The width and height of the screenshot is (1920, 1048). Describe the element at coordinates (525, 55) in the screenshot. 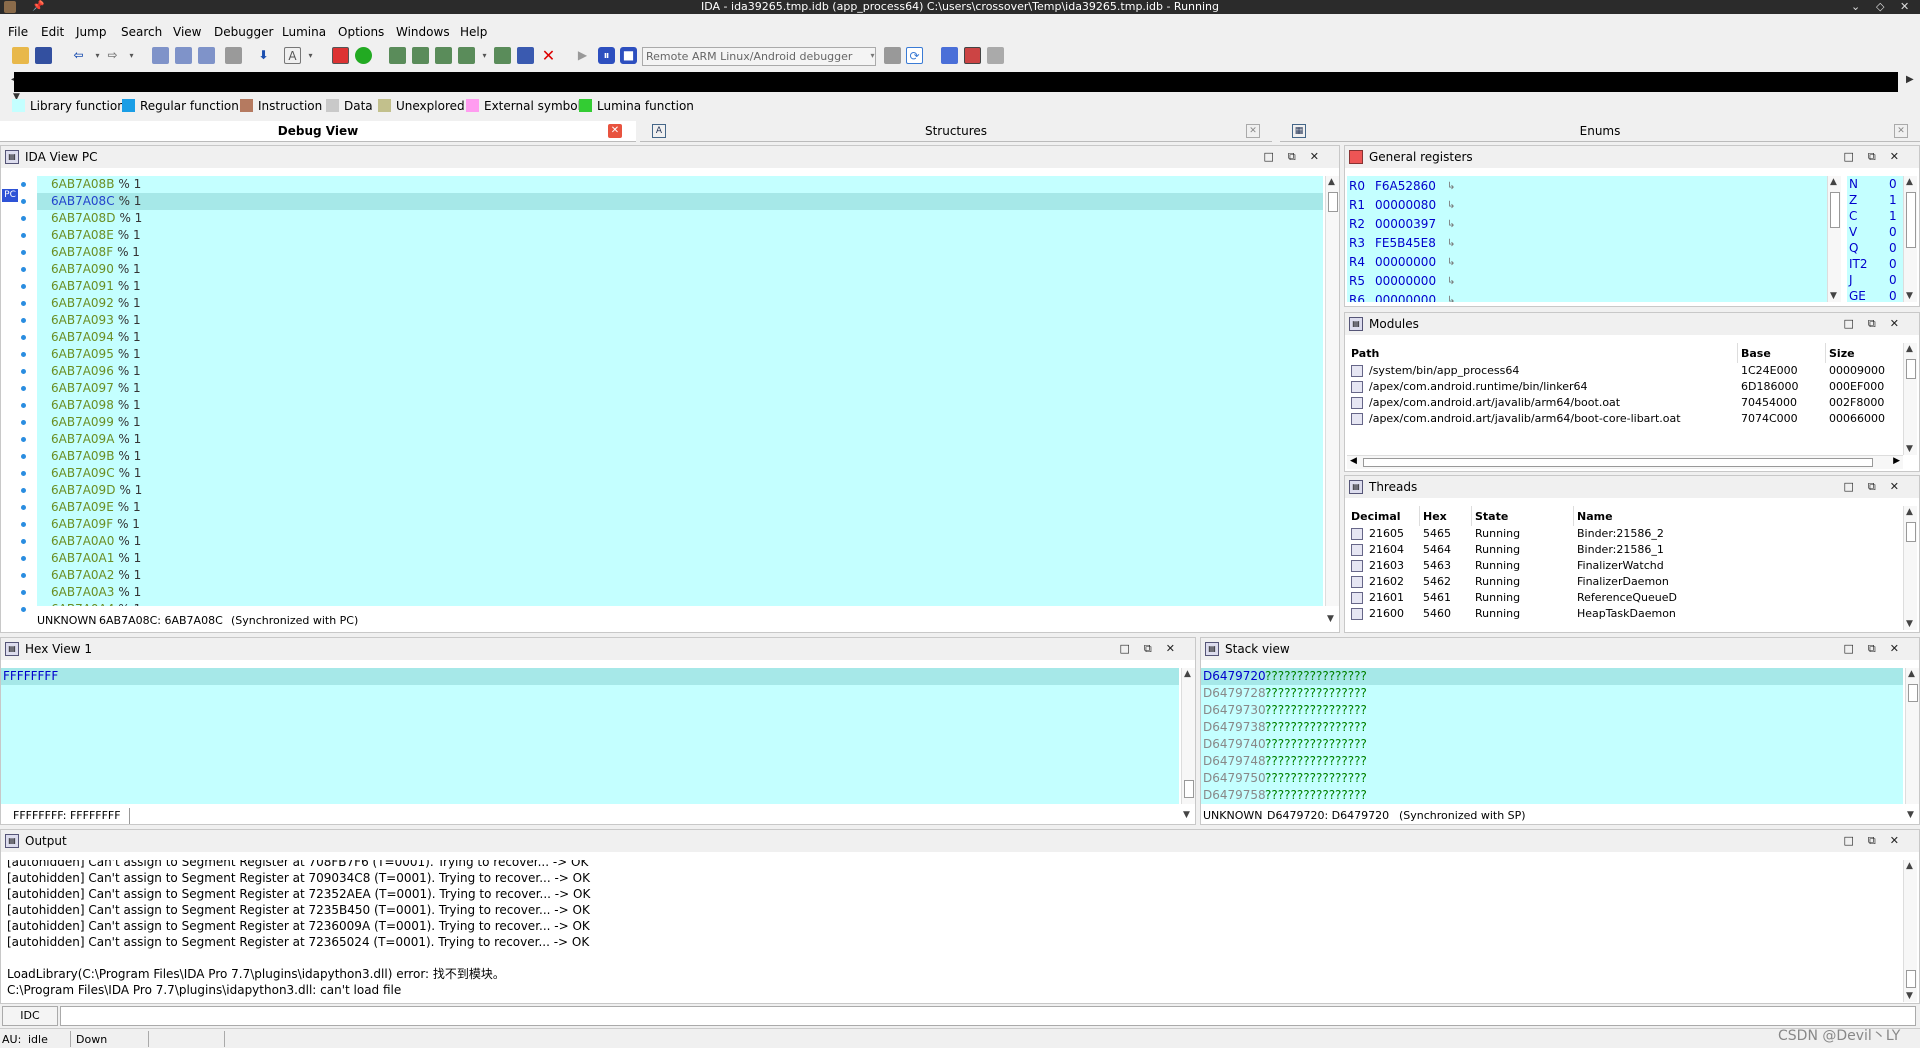

I see `attach-icon` at that location.